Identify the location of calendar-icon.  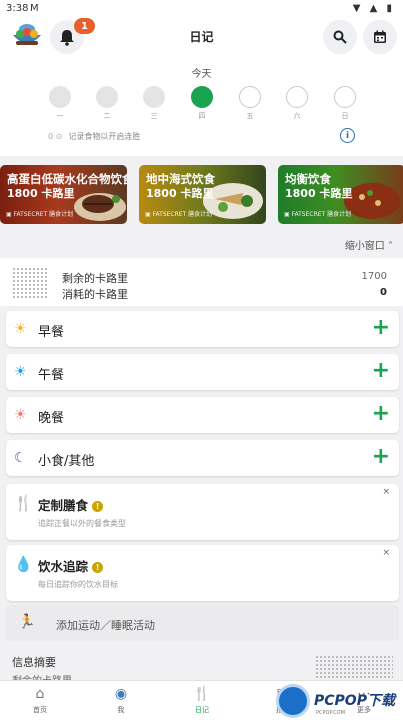
(380, 36).